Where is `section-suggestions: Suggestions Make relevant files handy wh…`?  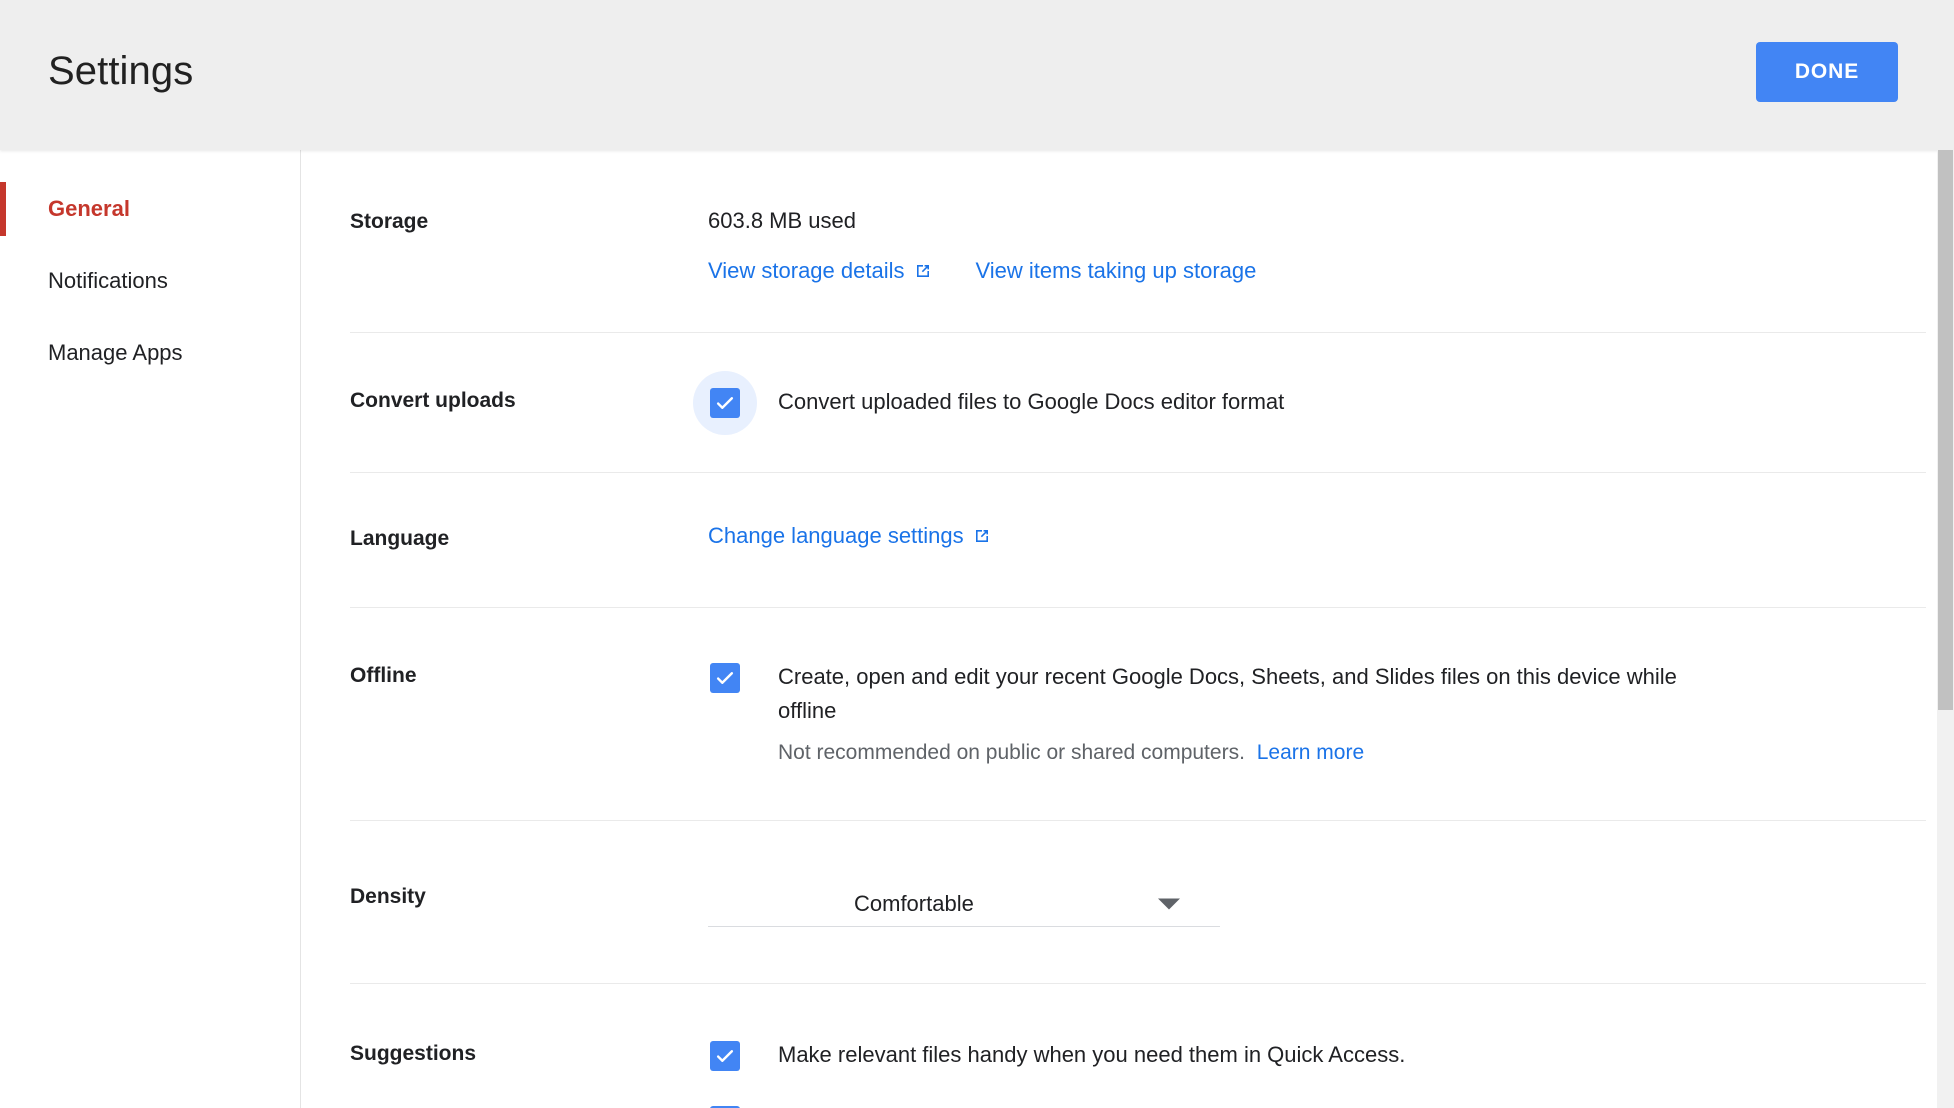
section-suggestions: Suggestions Make relevant files handy wh… is located at coordinates (1128, 1046).